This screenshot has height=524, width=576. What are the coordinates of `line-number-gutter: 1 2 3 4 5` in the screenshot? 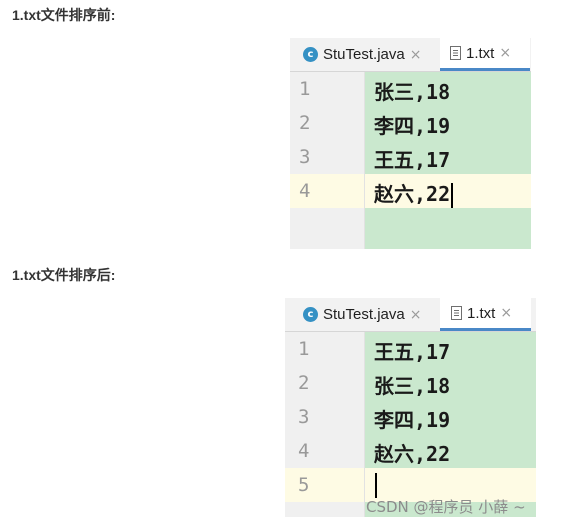 It's located at (325, 424).